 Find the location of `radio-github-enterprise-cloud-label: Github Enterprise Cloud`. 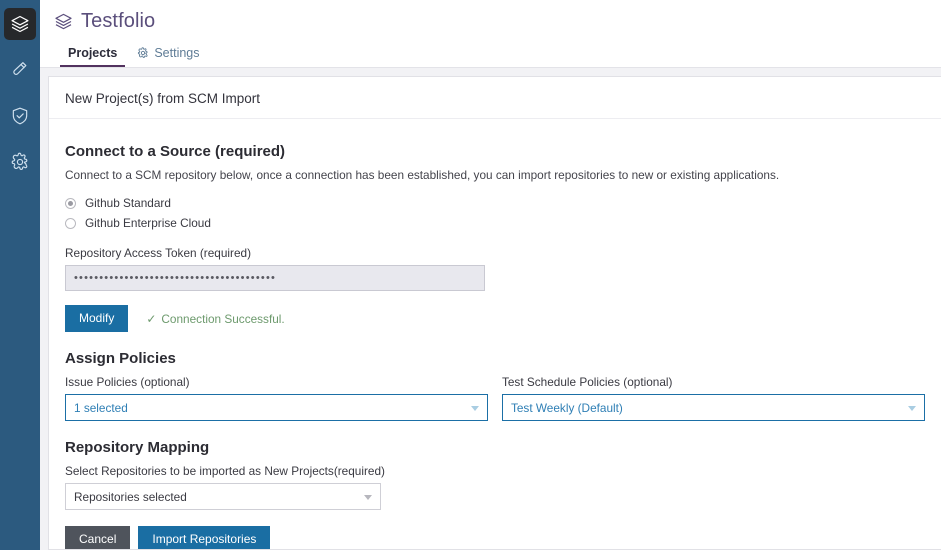

radio-github-enterprise-cloud-label: Github Enterprise Cloud is located at coordinates (148, 223).